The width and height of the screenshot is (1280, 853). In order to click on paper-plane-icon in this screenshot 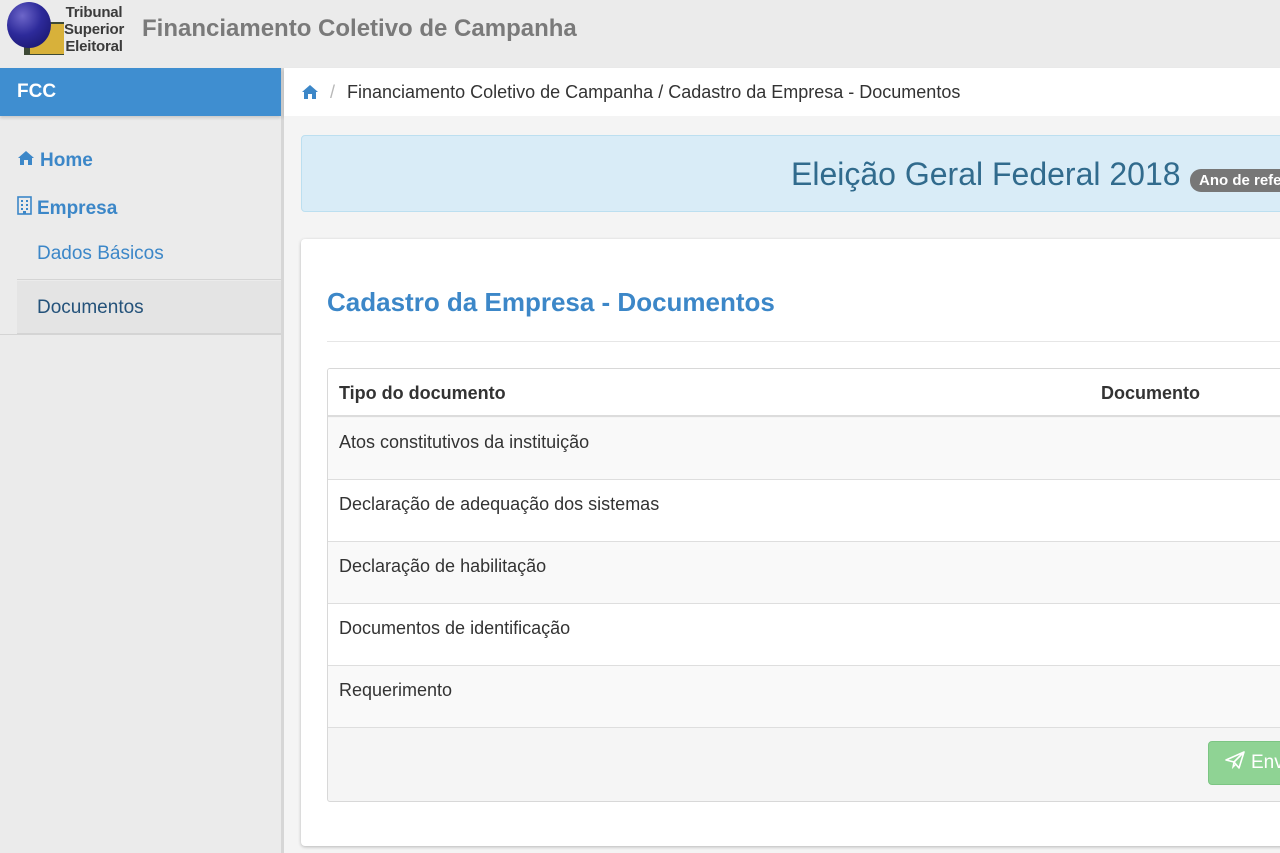, I will do `click(1235, 763)`.